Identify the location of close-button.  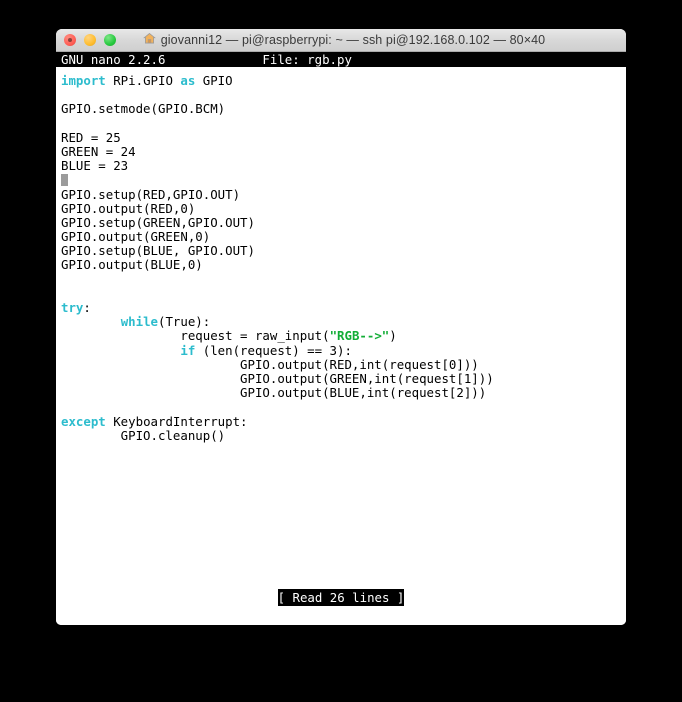
(70, 40).